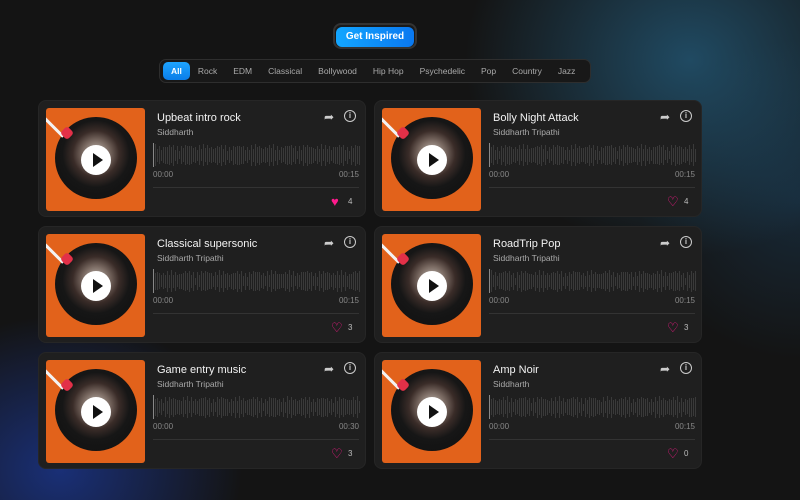 The height and width of the screenshot is (500, 800). What do you see at coordinates (335, 201) in the screenshot?
I see `heart-icon: ♥` at bounding box center [335, 201].